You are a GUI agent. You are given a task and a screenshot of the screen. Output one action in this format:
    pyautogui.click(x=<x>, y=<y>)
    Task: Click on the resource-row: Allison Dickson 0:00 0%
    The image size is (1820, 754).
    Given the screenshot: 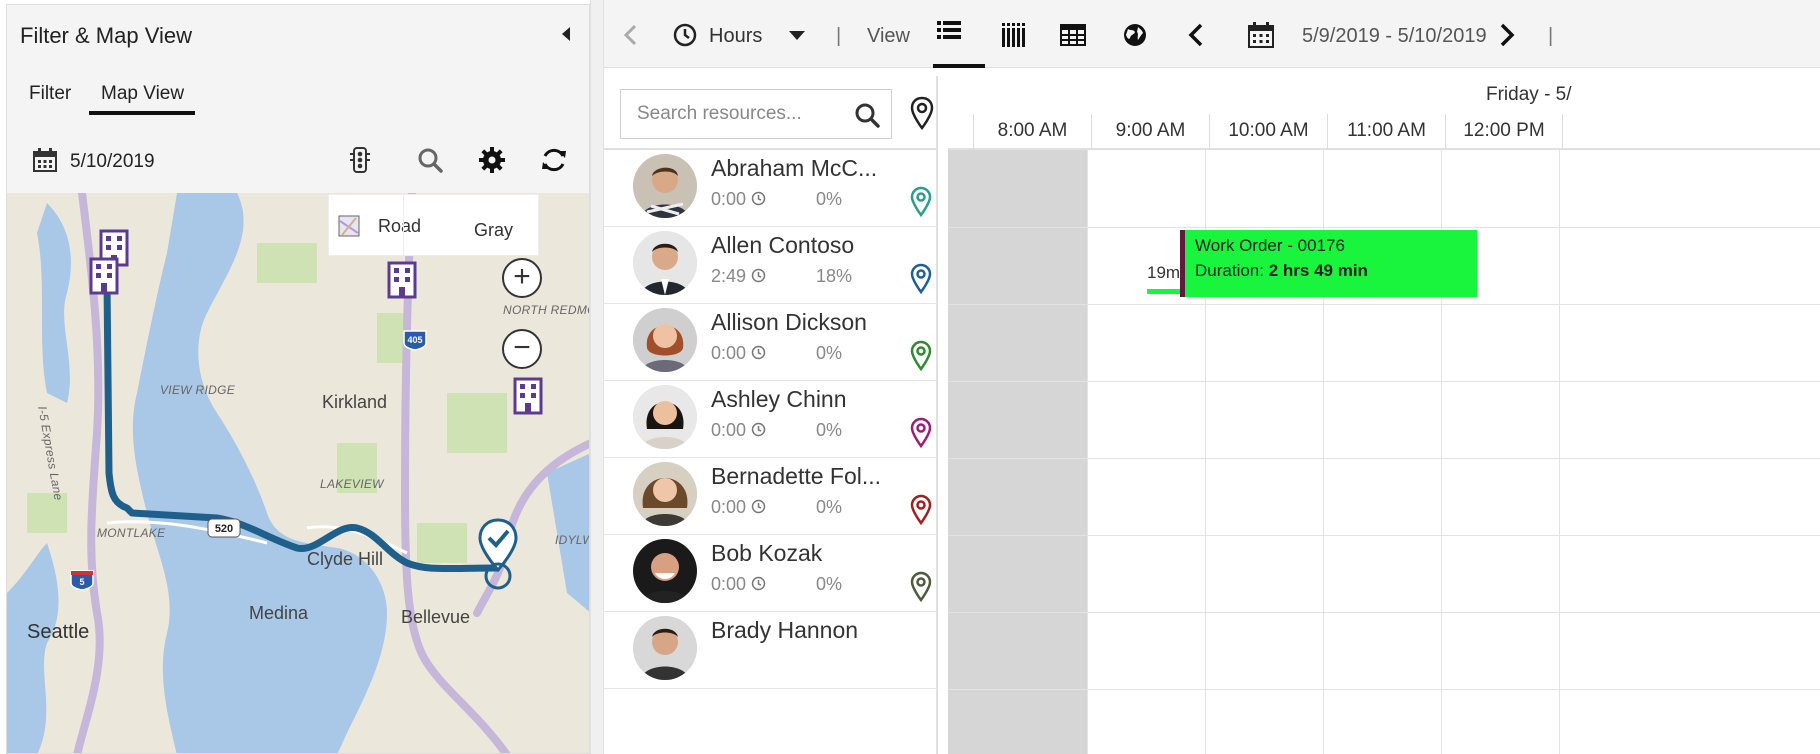 What is the action you would take?
    pyautogui.click(x=771, y=342)
    